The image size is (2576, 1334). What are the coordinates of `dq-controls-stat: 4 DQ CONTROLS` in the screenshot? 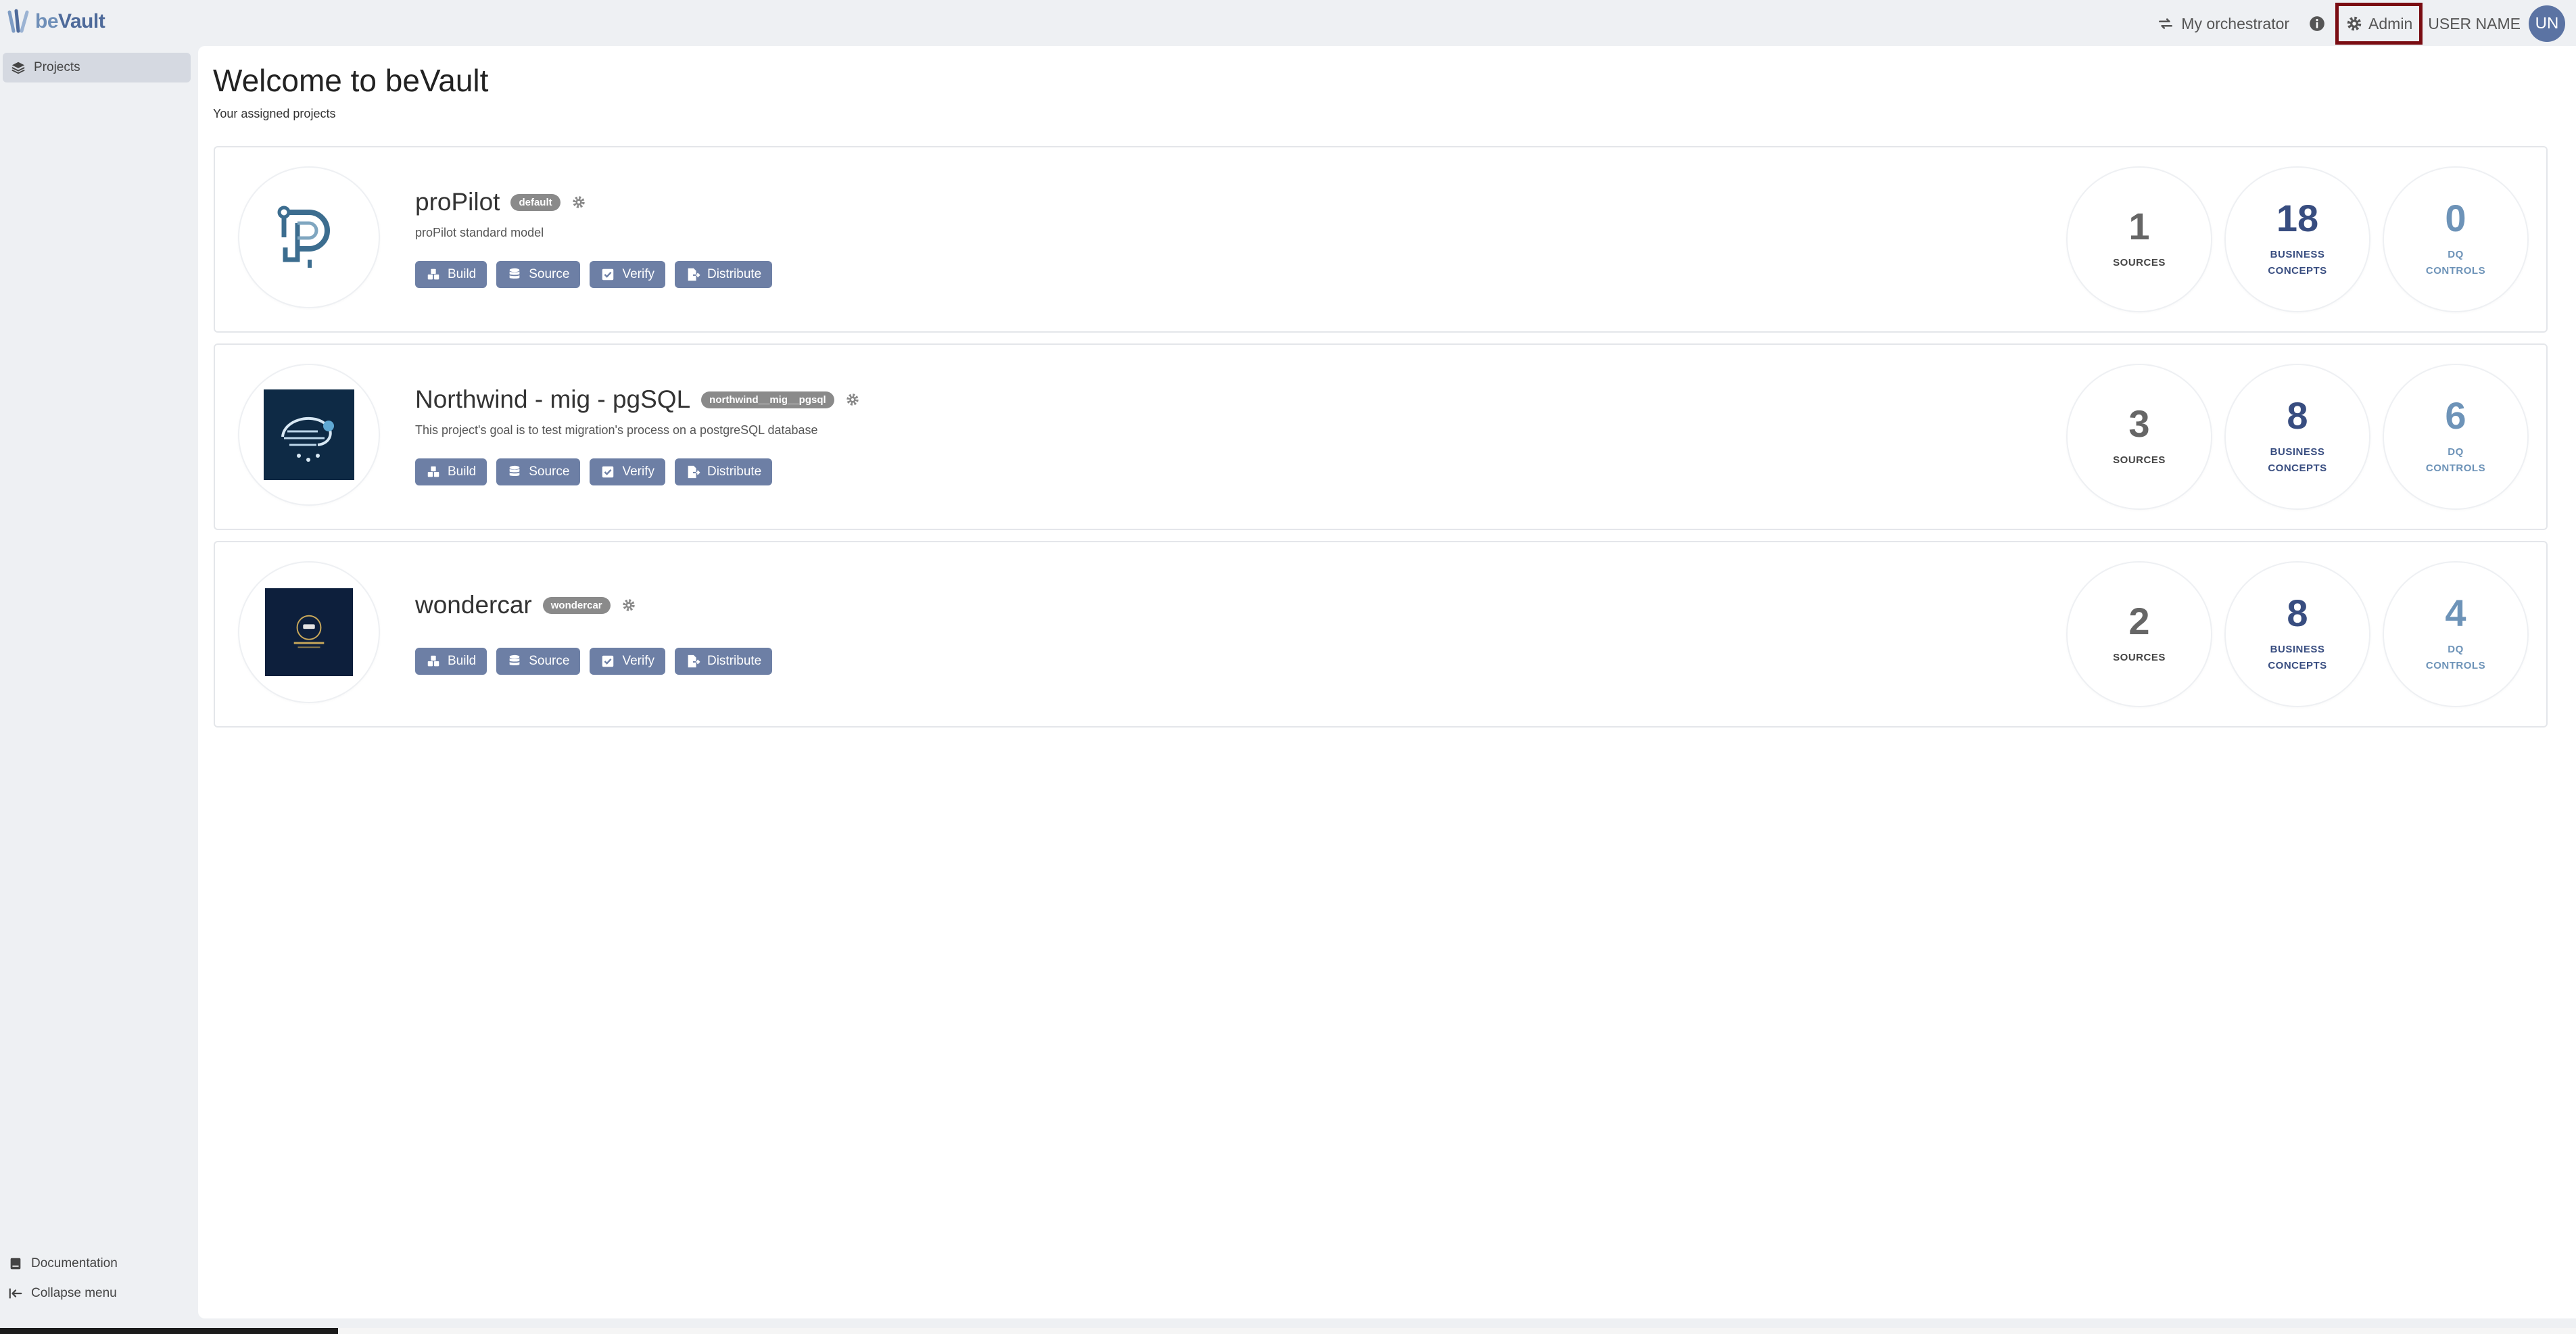 It's located at (2455, 634).